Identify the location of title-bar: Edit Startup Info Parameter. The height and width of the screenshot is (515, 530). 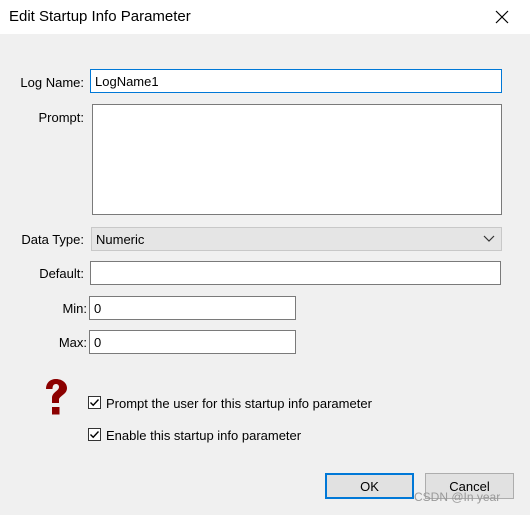
(265, 17).